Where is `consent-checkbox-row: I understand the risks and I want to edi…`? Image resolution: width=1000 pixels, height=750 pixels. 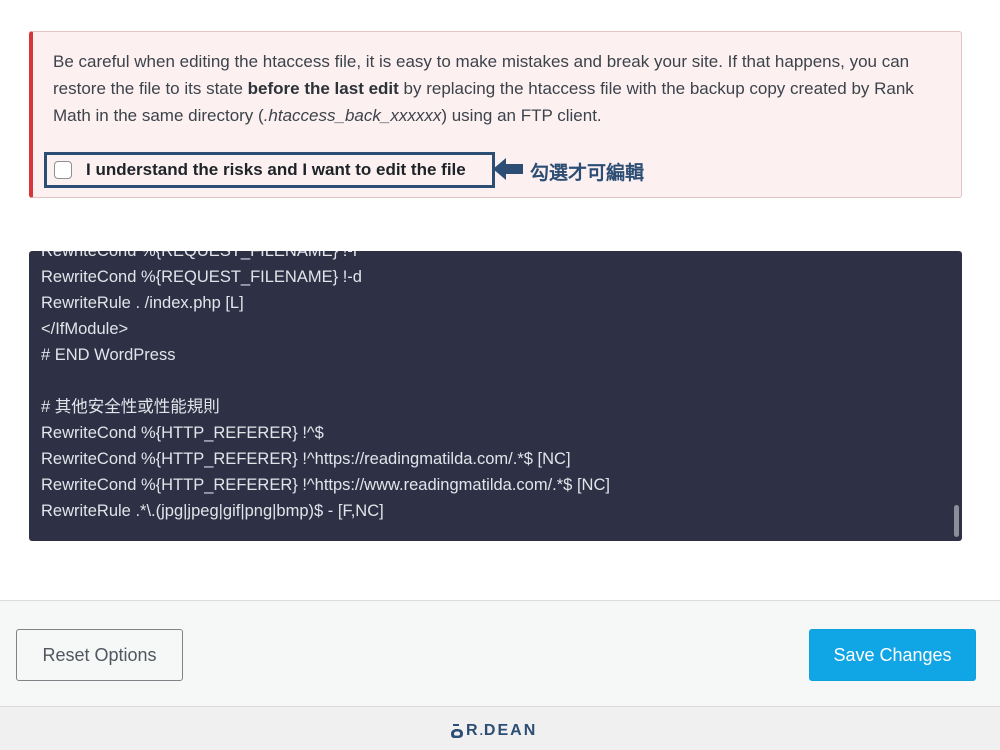 consent-checkbox-row: I understand the risks and I want to edi… is located at coordinates (269, 170).